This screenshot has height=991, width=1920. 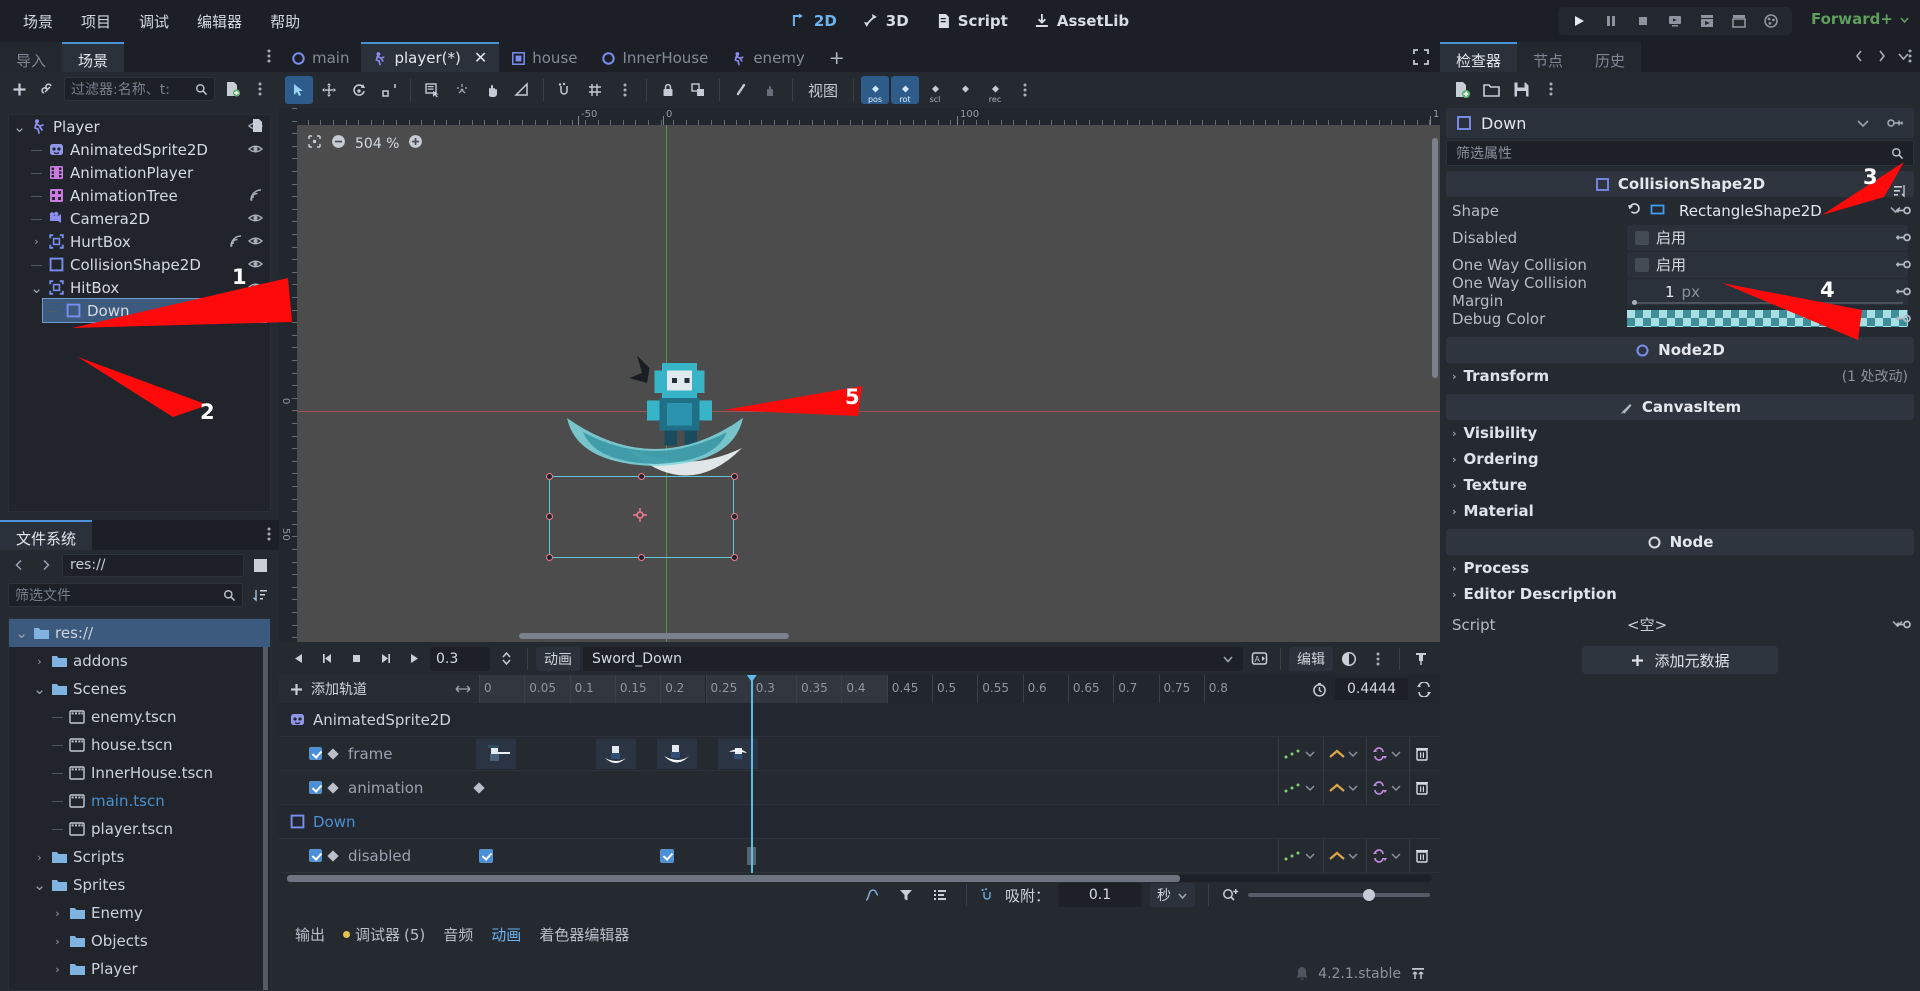 I want to click on animation-edit-button: 编辑, so click(x=1311, y=658).